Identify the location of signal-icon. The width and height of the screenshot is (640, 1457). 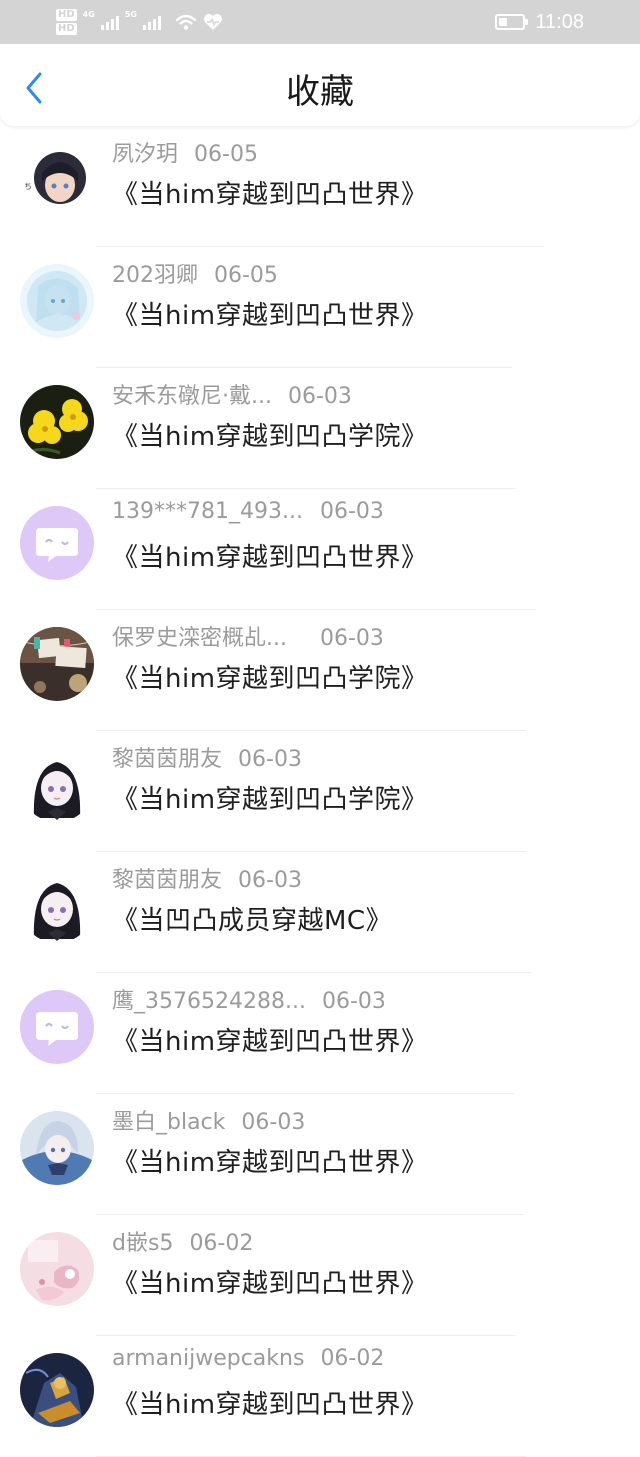
(109, 22).